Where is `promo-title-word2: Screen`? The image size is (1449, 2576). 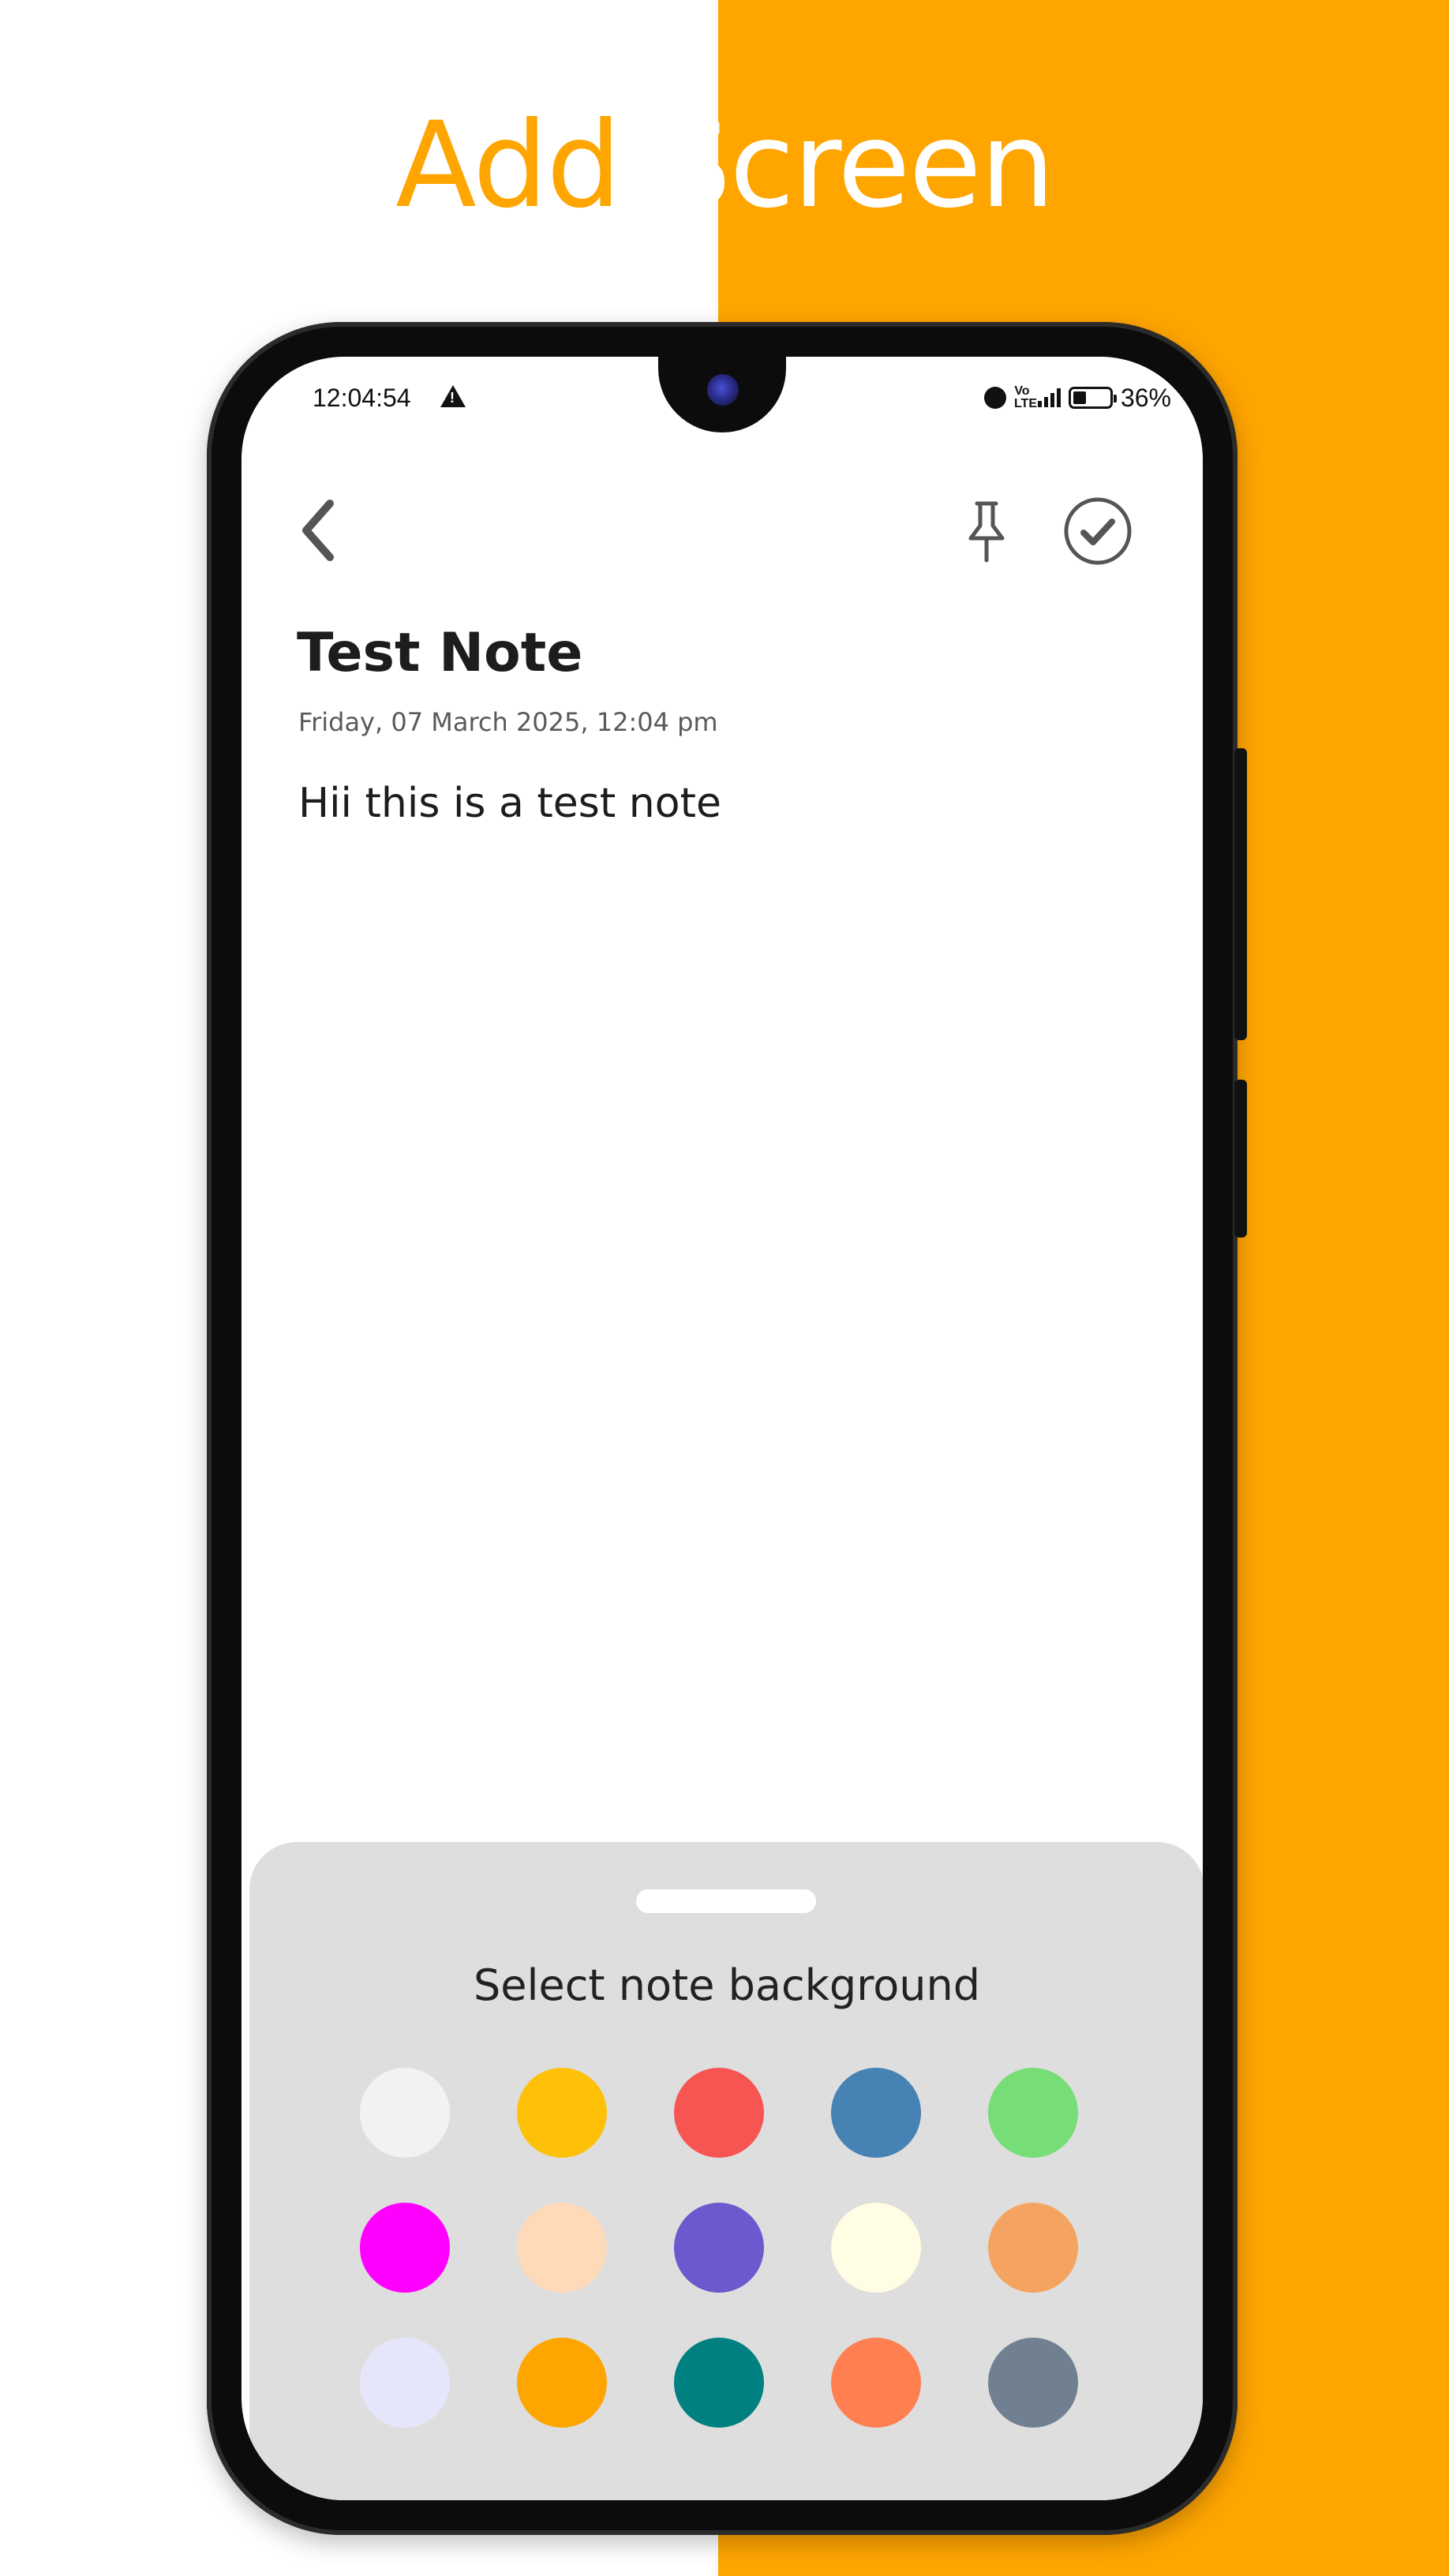 promo-title-word2: Screen is located at coordinates (855, 165).